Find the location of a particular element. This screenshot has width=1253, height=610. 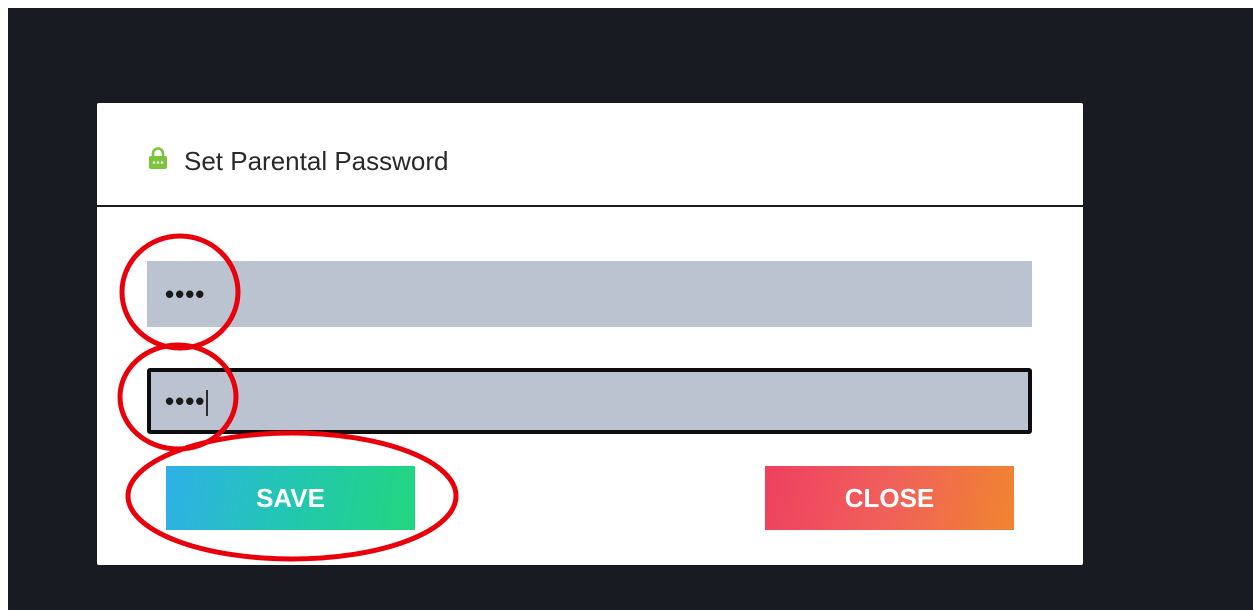

password-input: •••• is located at coordinates (589, 294).